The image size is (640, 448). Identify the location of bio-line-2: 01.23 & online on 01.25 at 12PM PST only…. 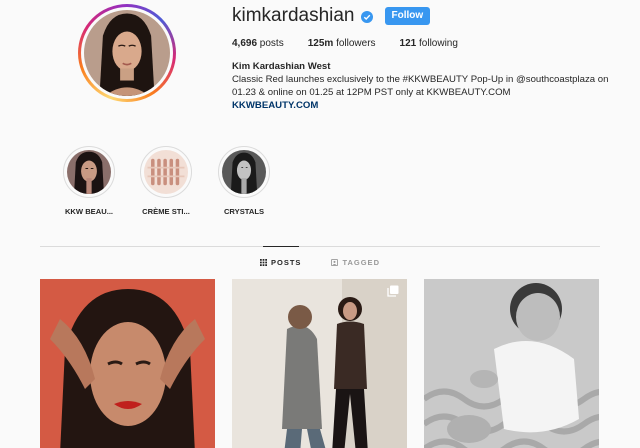
(371, 92).